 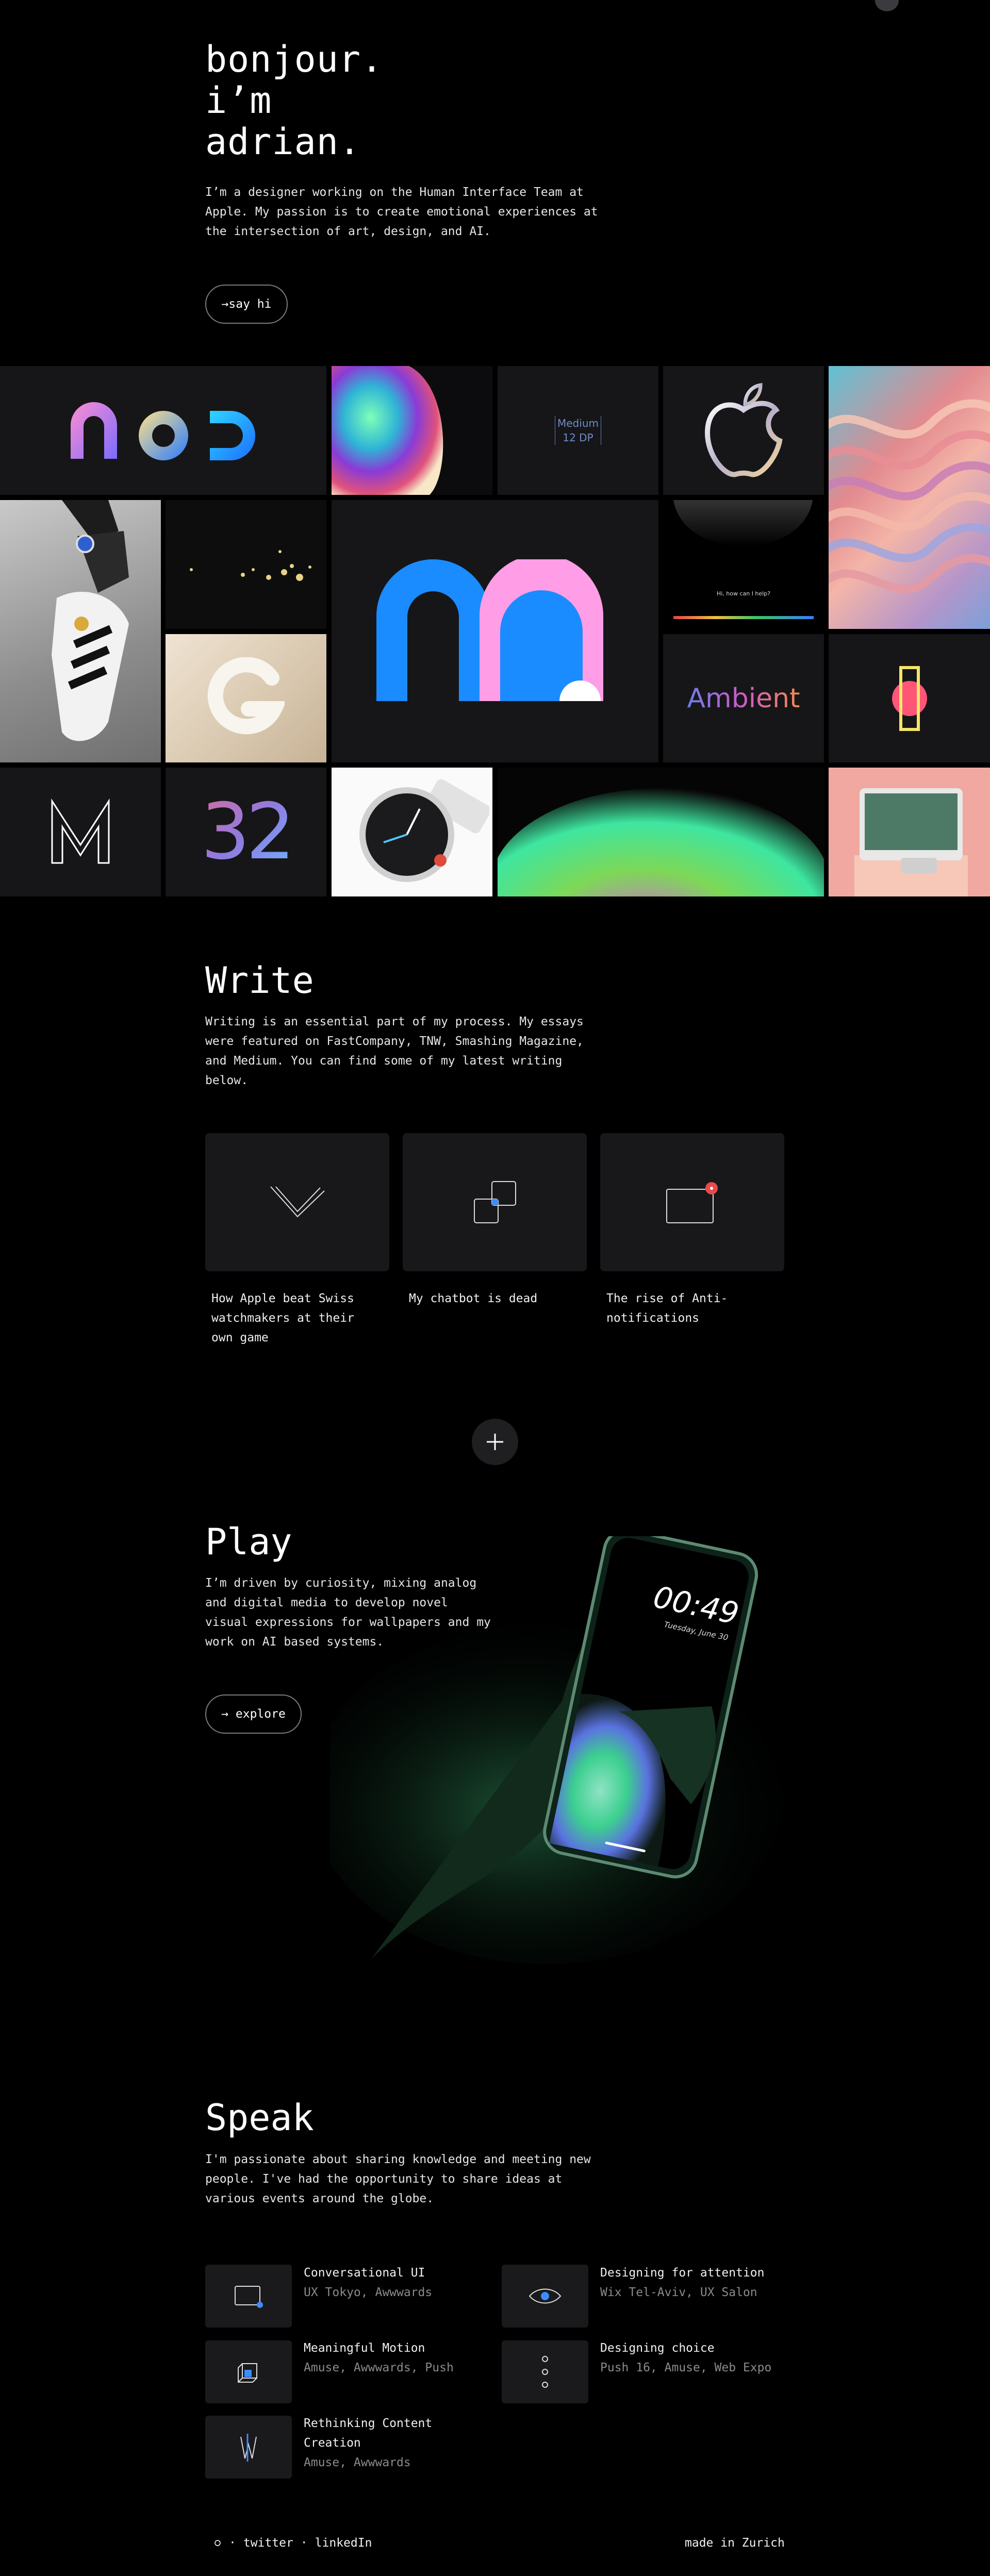 I want to click on linkedin-link: linkedIn, so click(x=344, y=2543).